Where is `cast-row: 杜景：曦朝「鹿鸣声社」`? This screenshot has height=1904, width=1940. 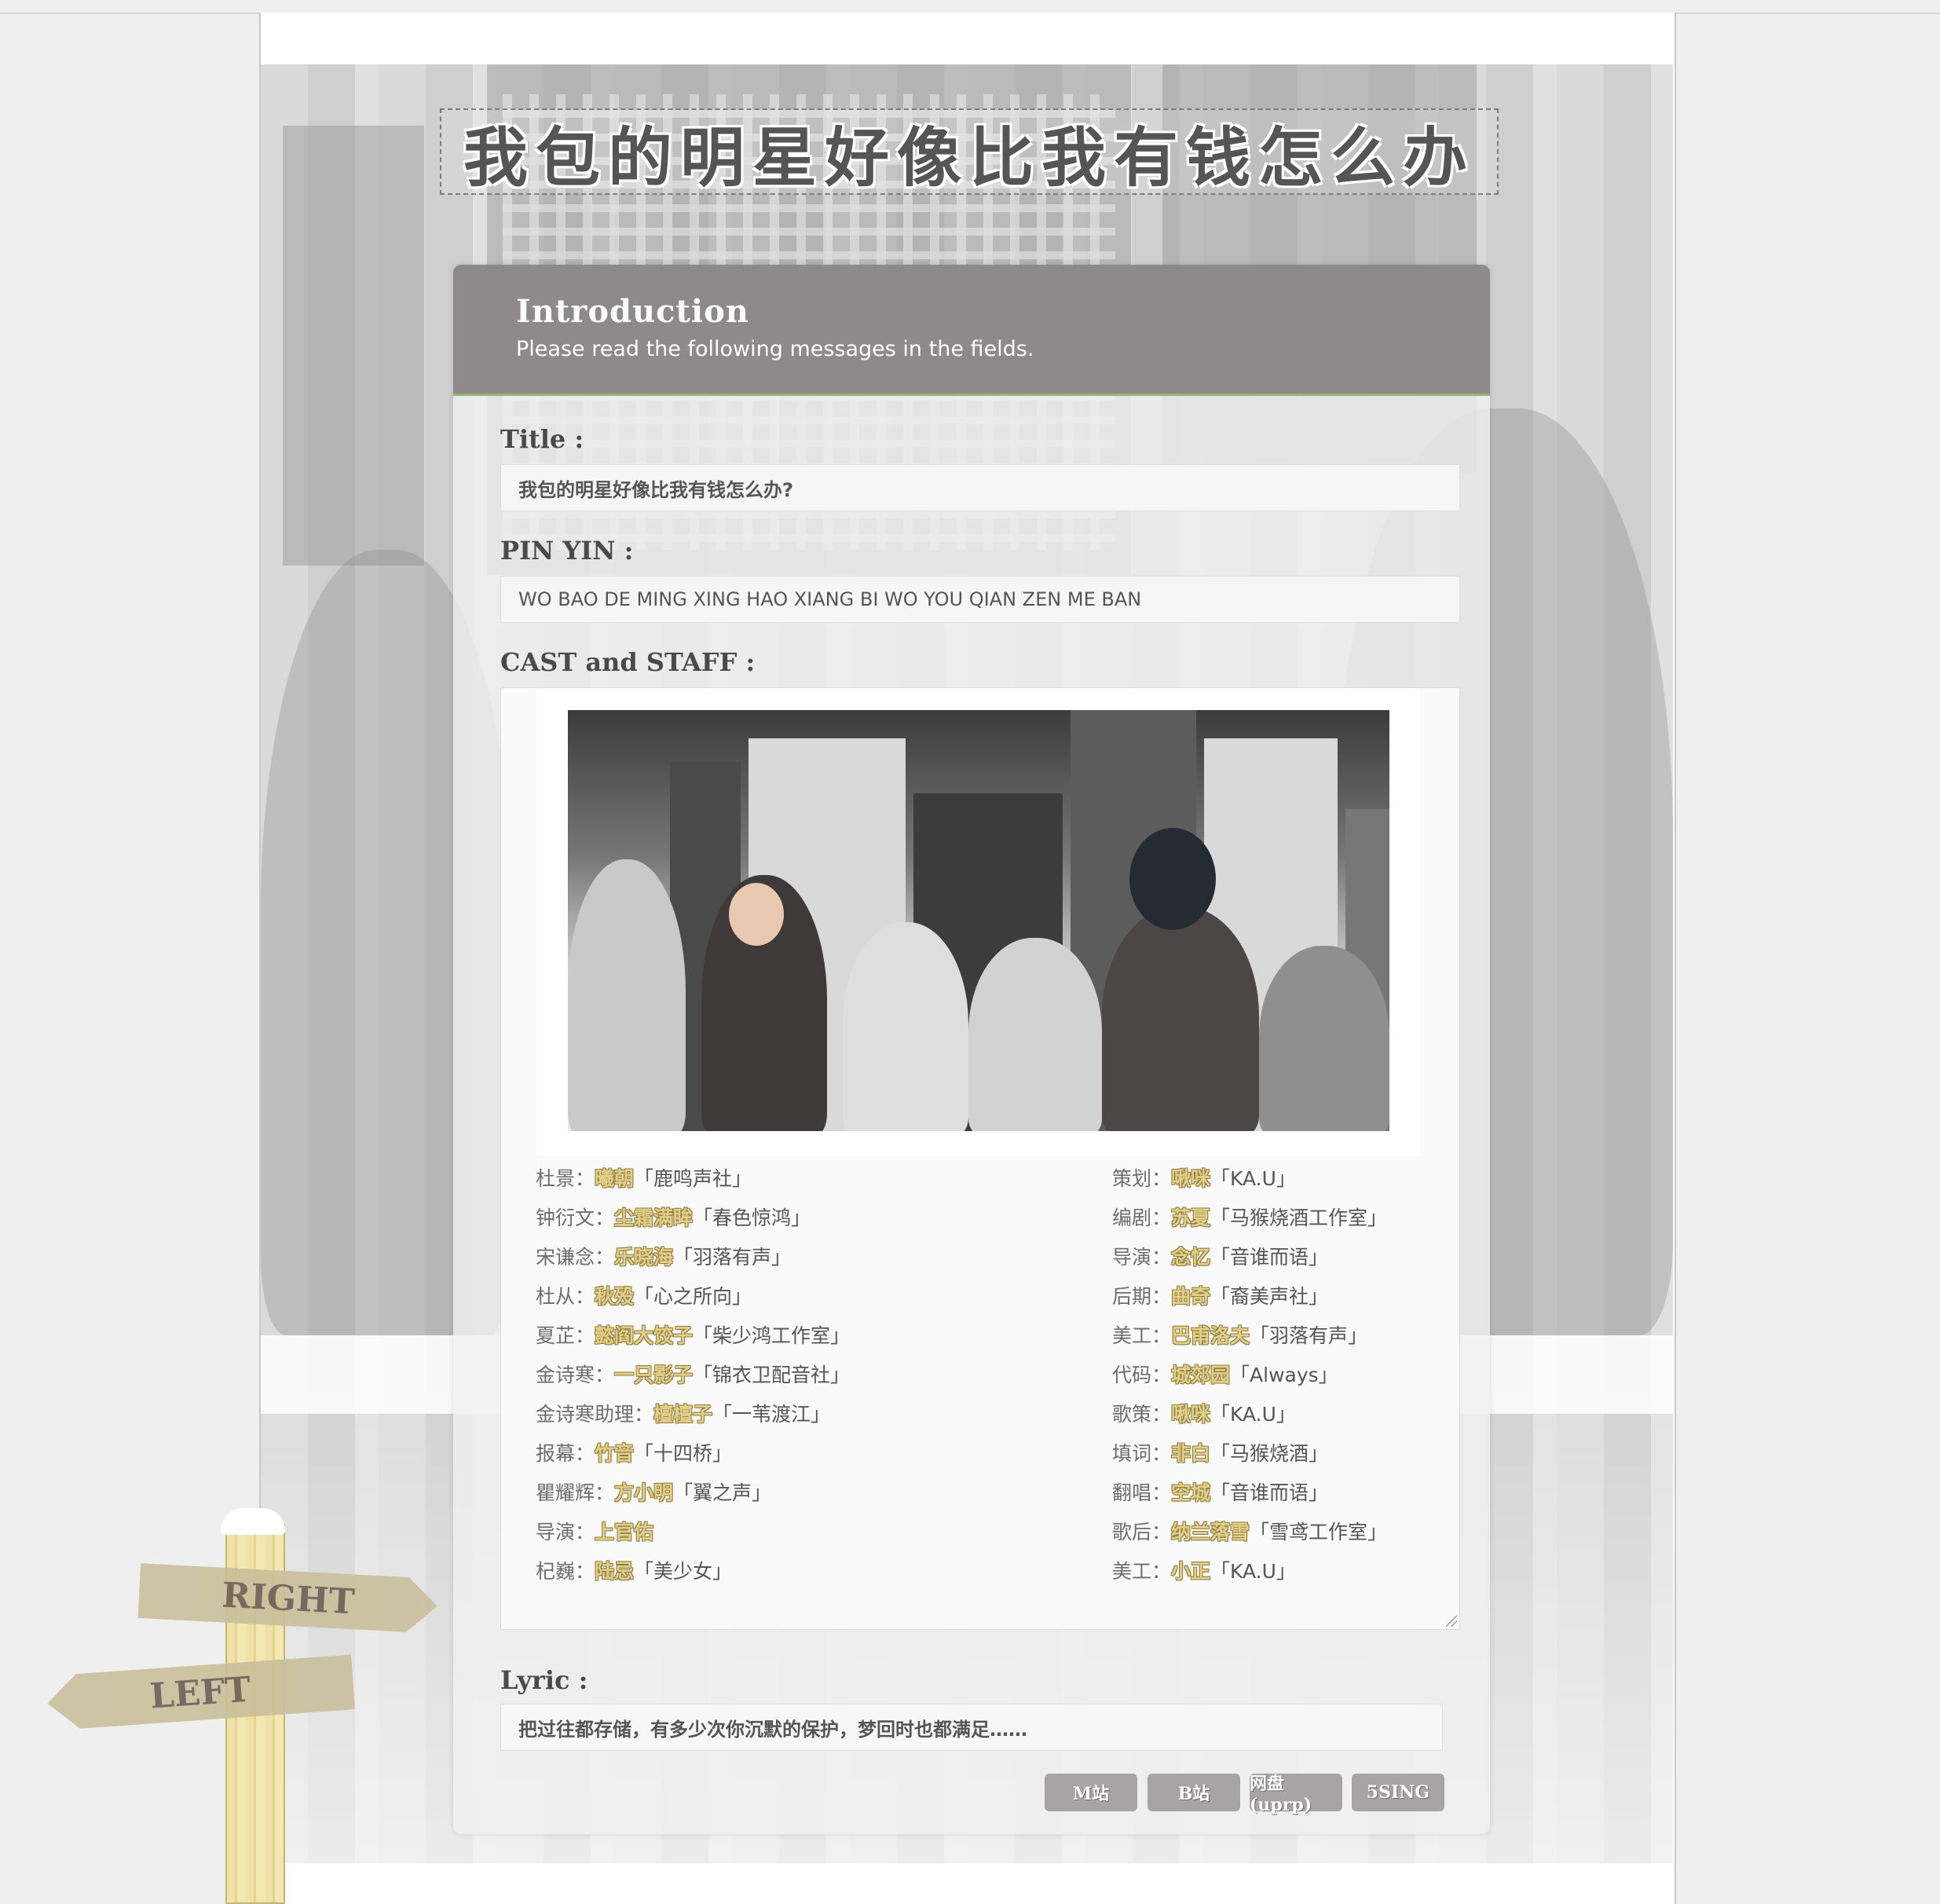
cast-row: 杜景：曦朝「鹿鸣声社」 is located at coordinates (644, 1178).